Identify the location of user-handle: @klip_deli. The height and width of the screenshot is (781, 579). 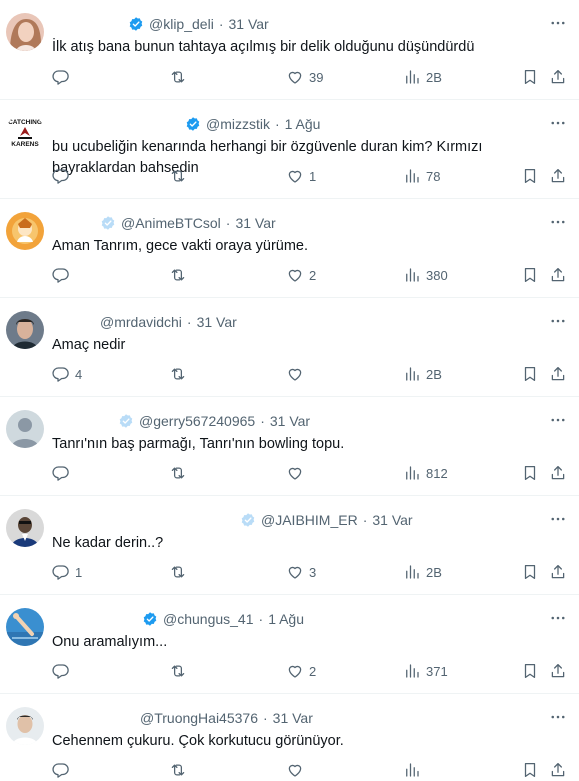
(181, 24).